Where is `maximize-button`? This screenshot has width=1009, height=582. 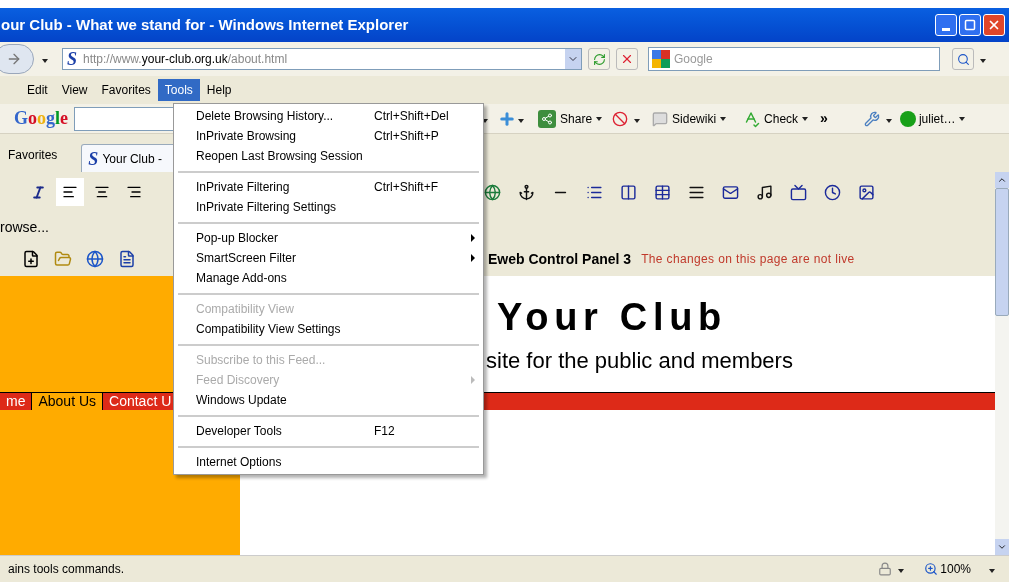
maximize-button is located at coordinates (970, 25).